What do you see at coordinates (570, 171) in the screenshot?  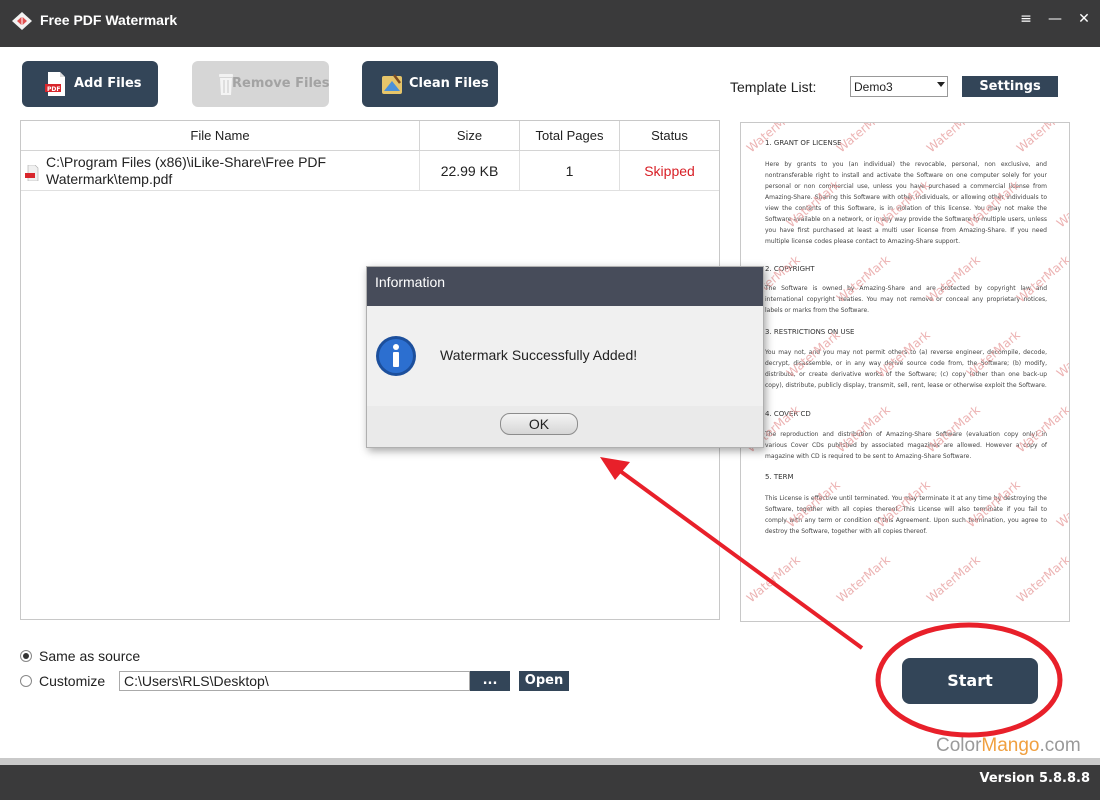 I see `cell-total-pages: 1` at bounding box center [570, 171].